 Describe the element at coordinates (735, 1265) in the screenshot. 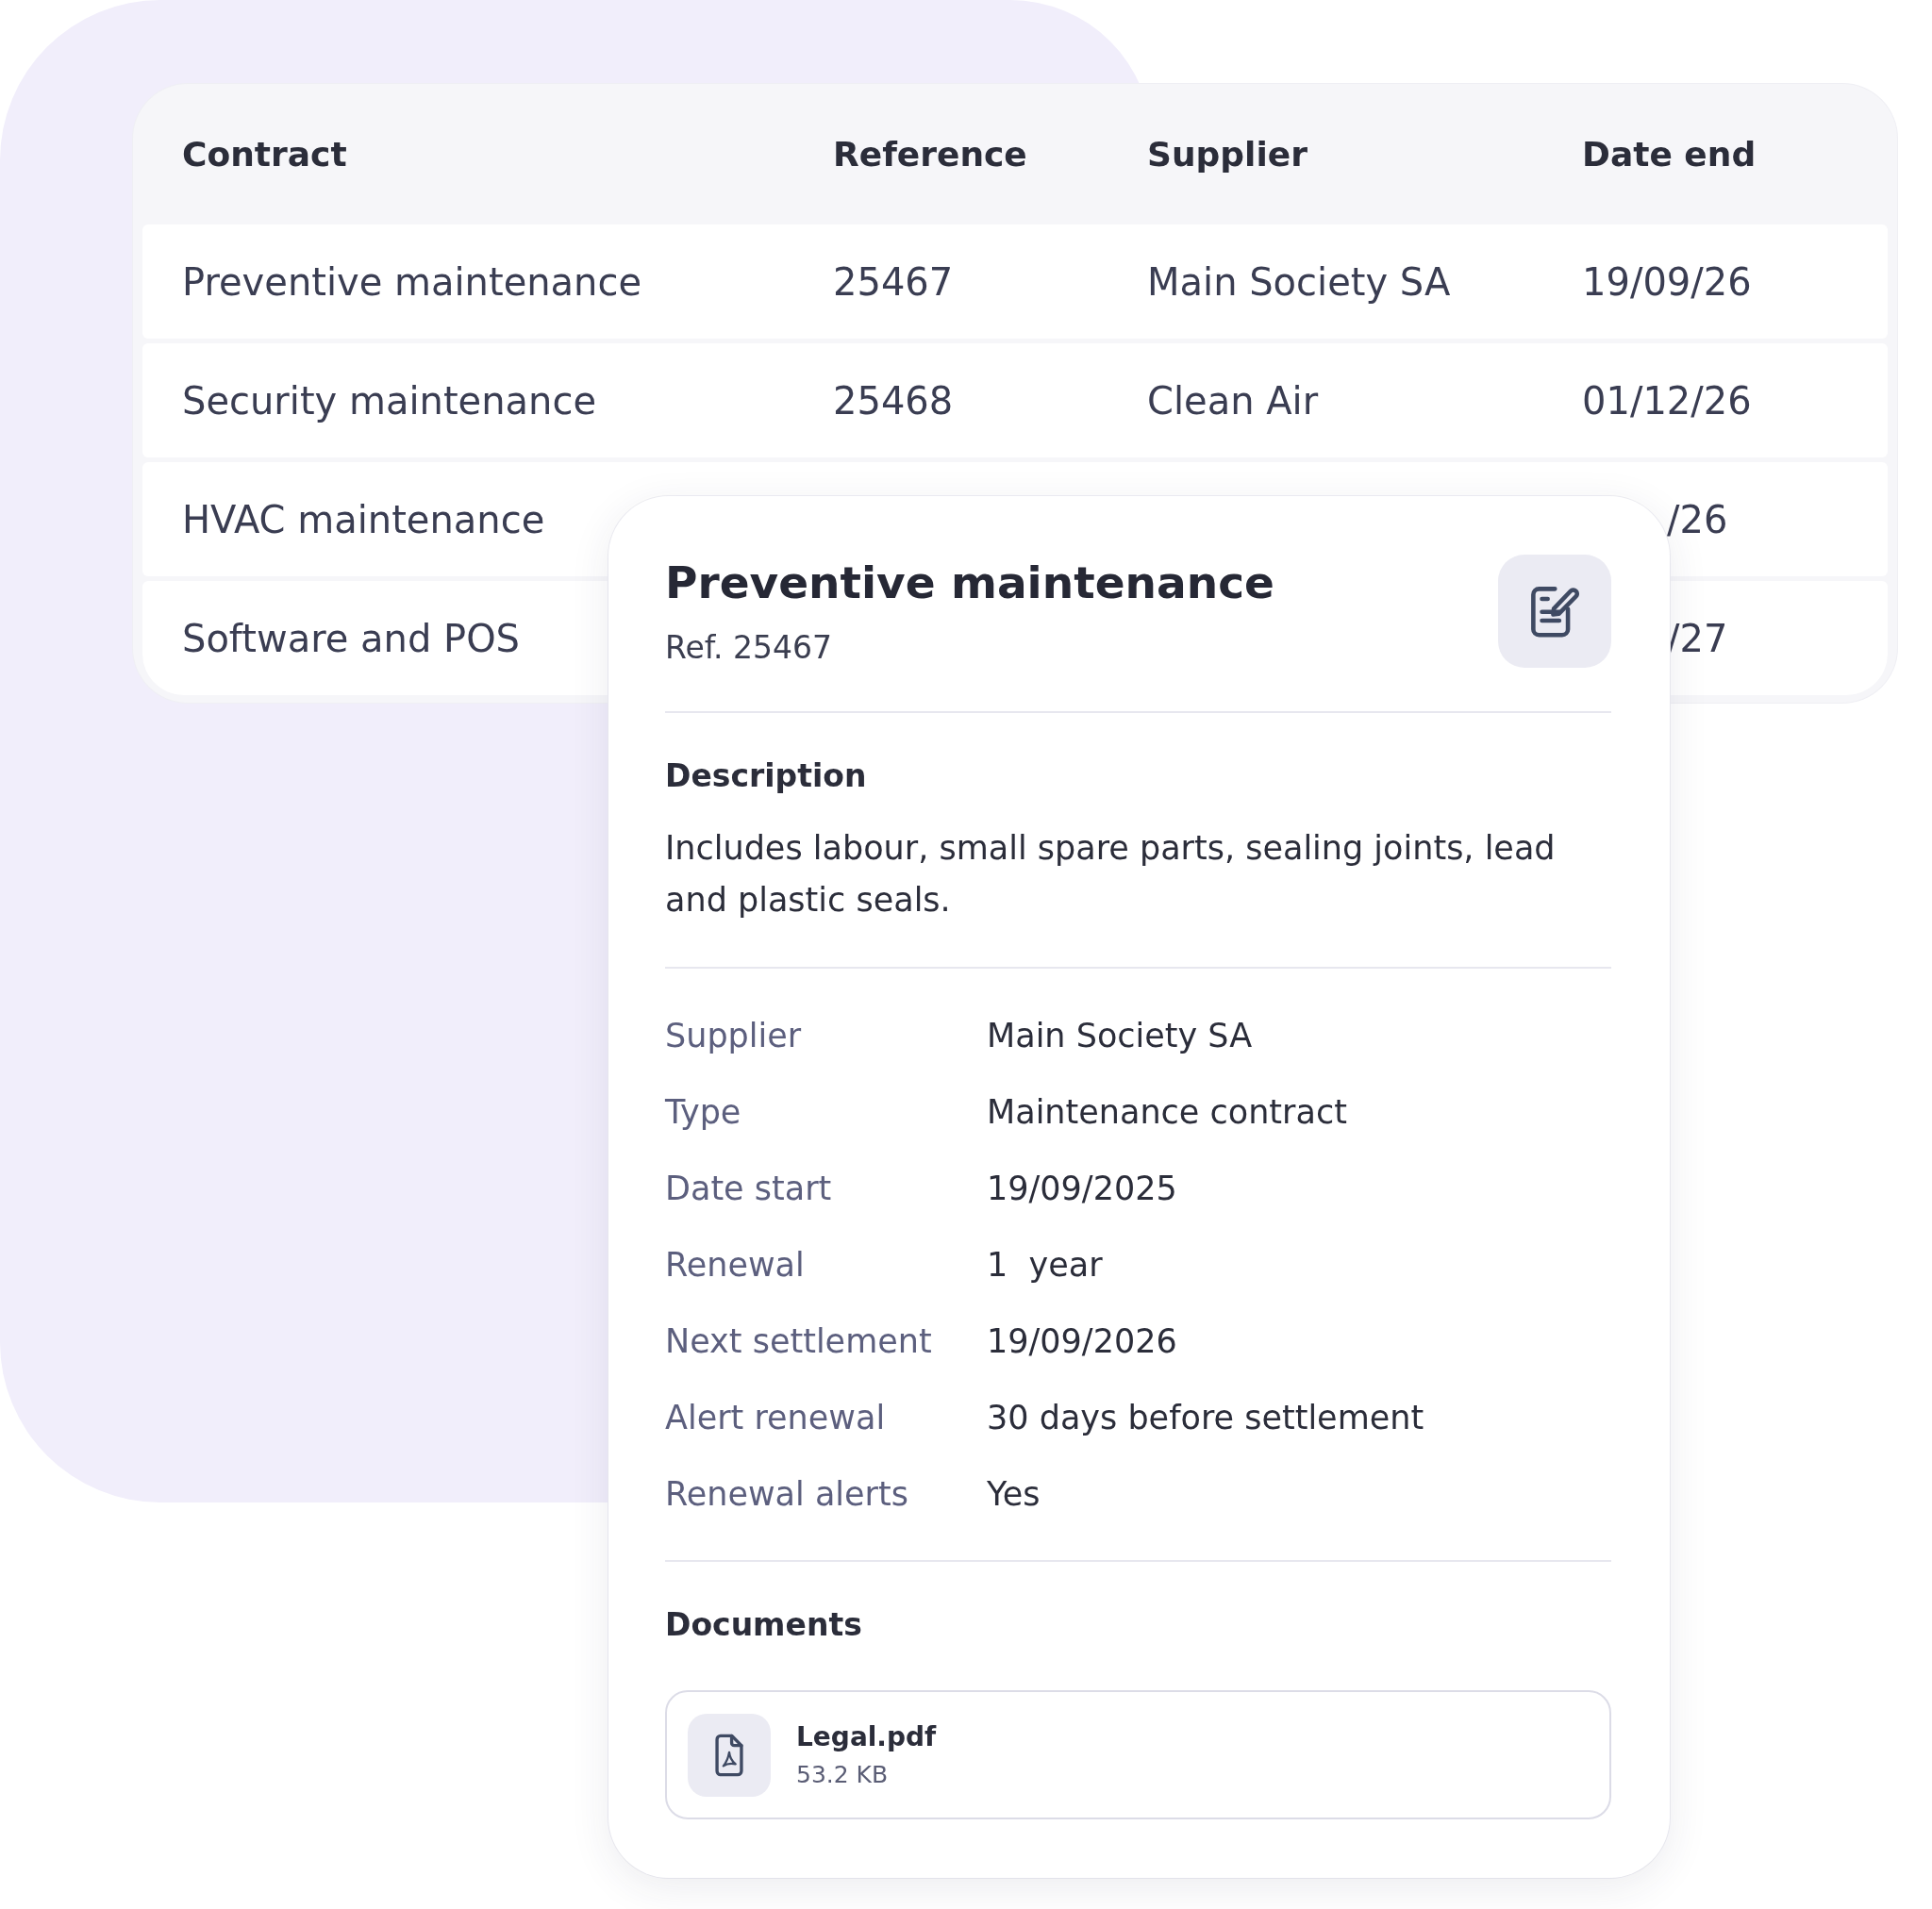

I see `field-label: Renewal` at that location.